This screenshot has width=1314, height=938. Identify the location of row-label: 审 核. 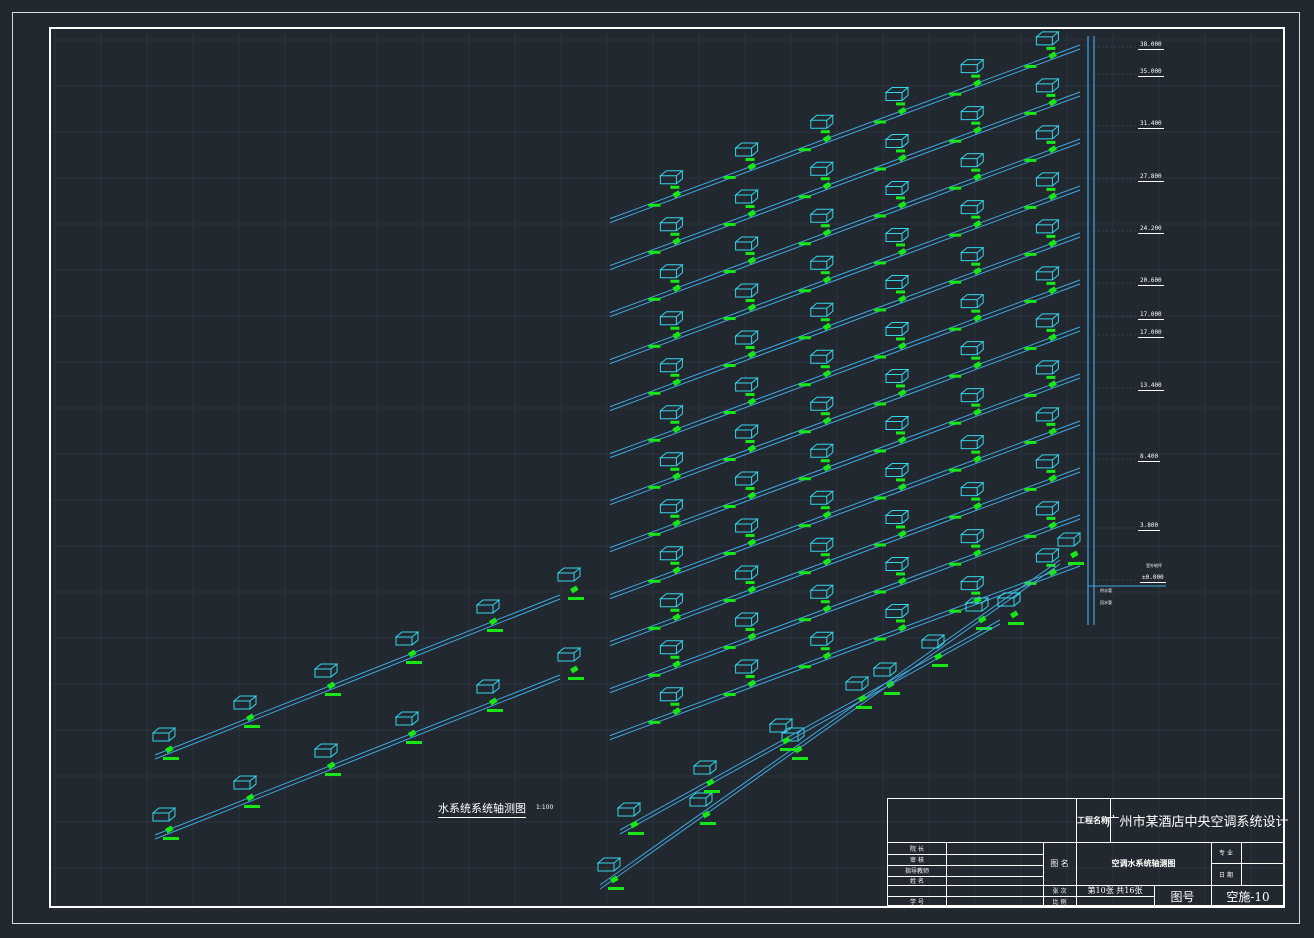
(917, 860).